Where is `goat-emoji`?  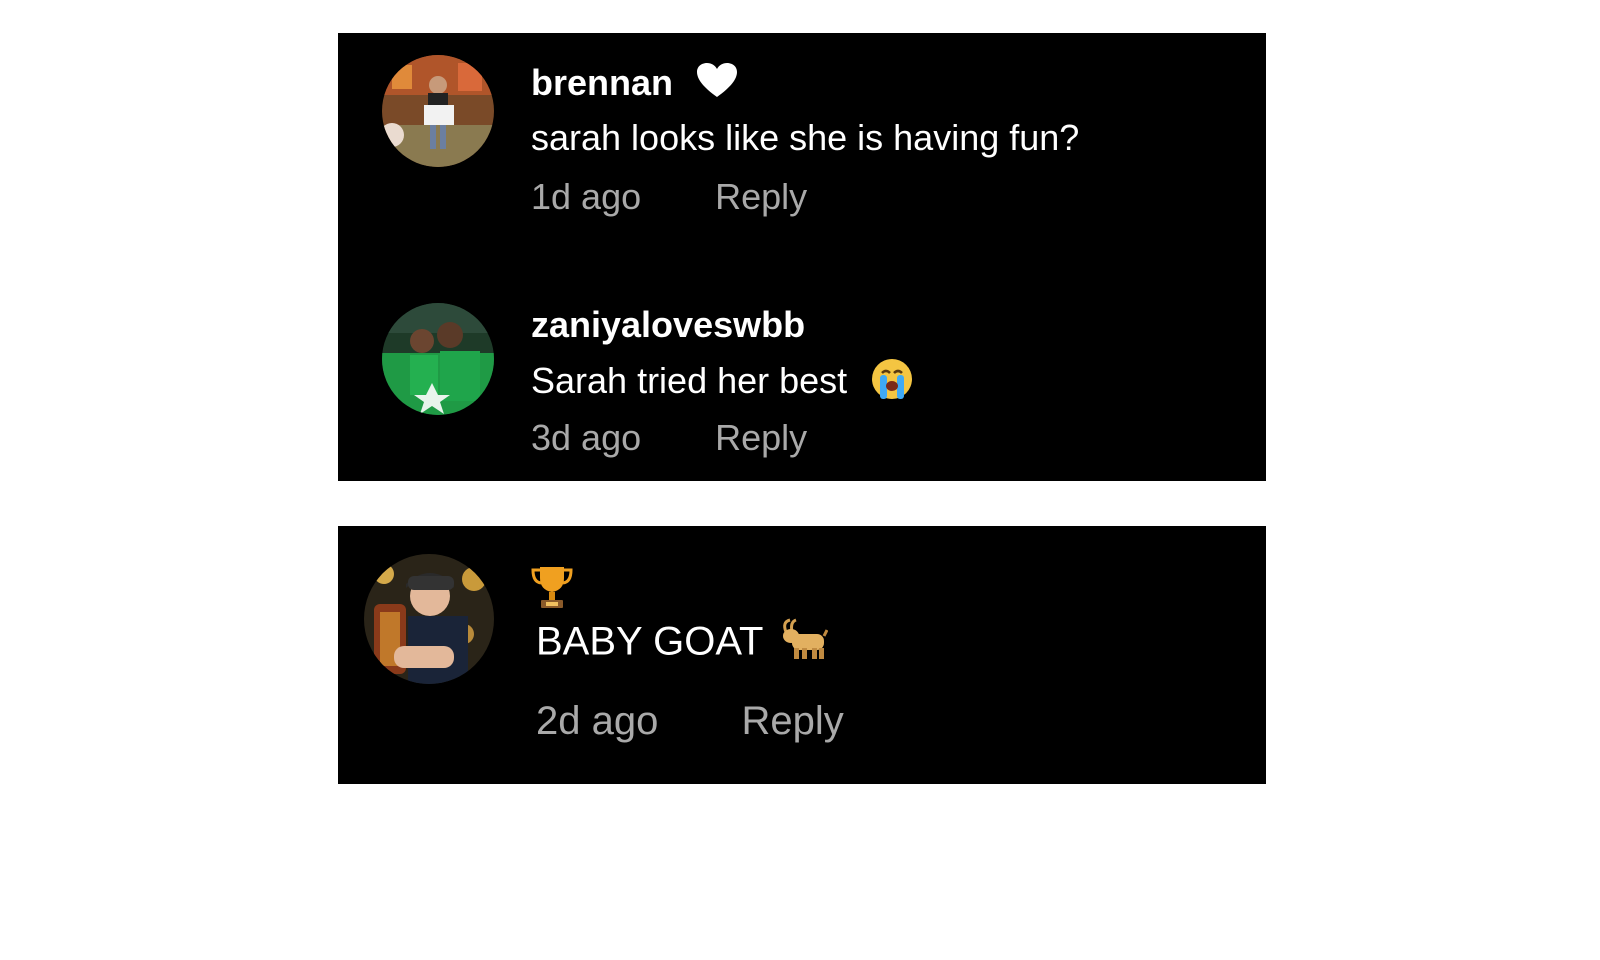 goat-emoji is located at coordinates (804, 644).